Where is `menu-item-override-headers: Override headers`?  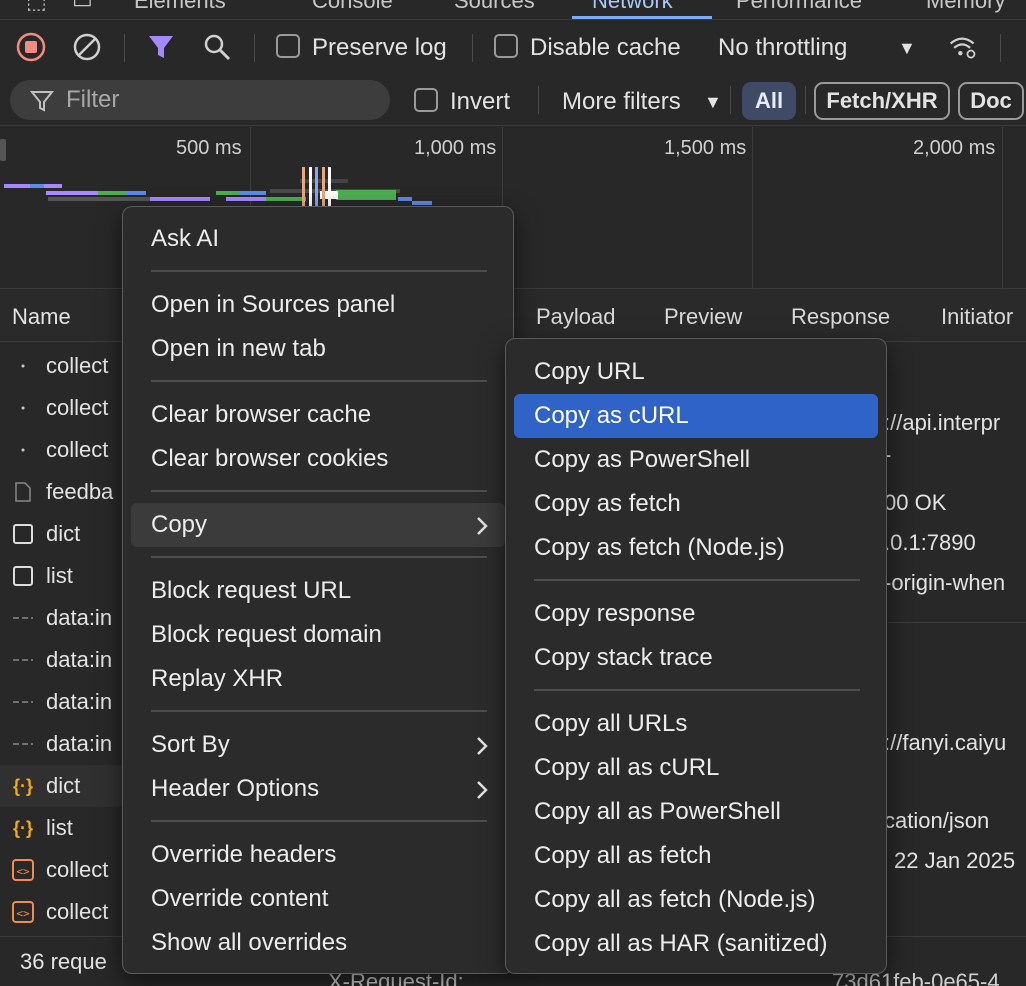 menu-item-override-headers: Override headers is located at coordinates (318, 855).